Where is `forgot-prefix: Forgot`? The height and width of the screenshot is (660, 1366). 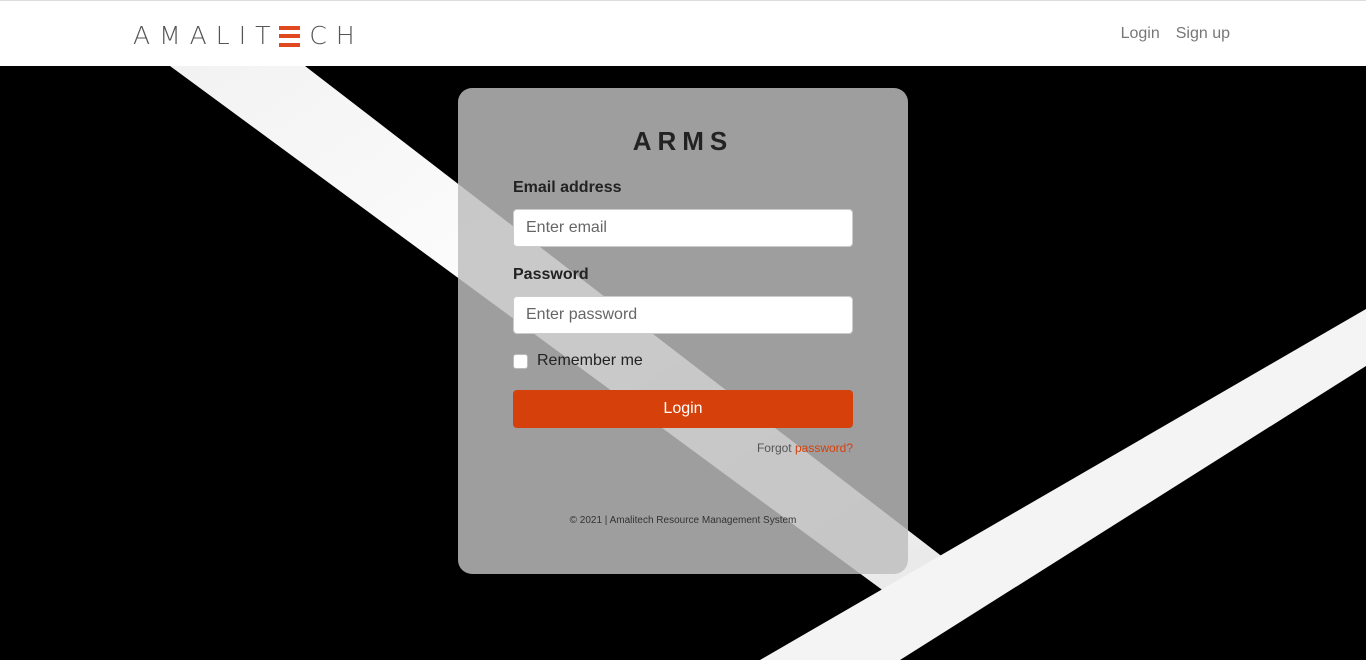
forgot-prefix: Forgot is located at coordinates (774, 448).